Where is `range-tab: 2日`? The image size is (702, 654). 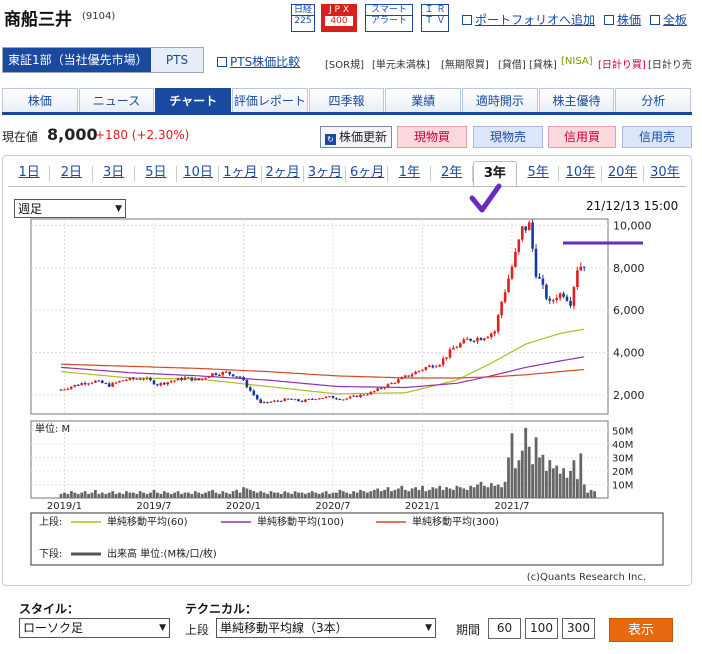 range-tab: 2日 is located at coordinates (71, 174).